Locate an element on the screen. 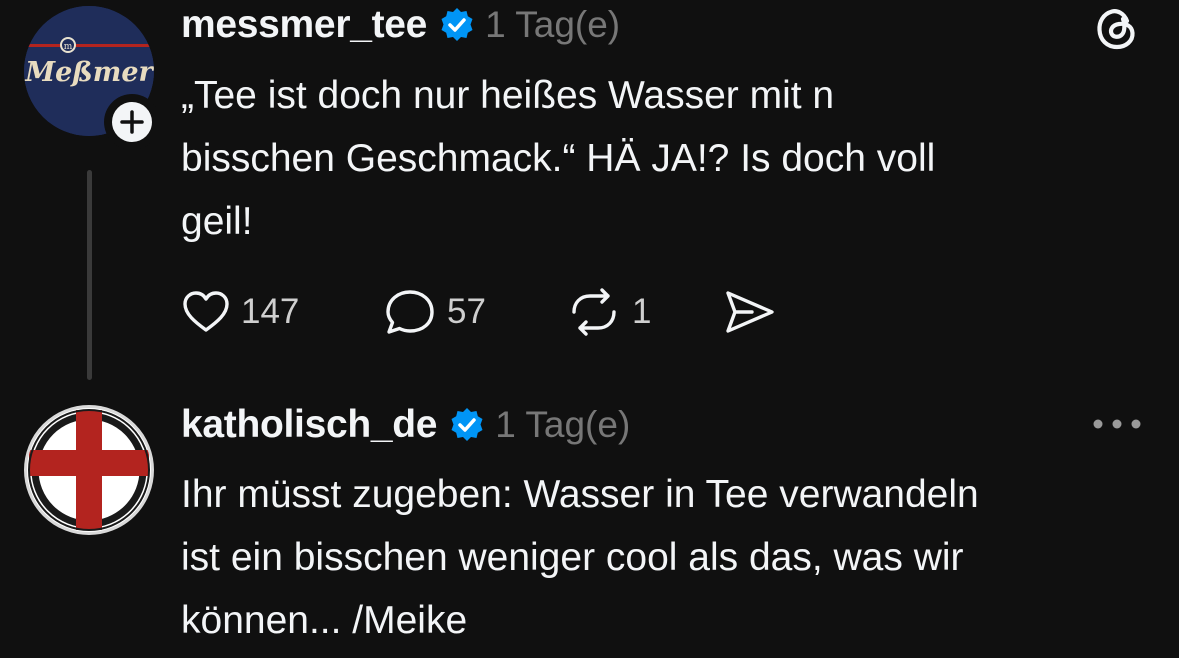 This screenshot has height=658, width=1179. send-icon is located at coordinates (750, 312).